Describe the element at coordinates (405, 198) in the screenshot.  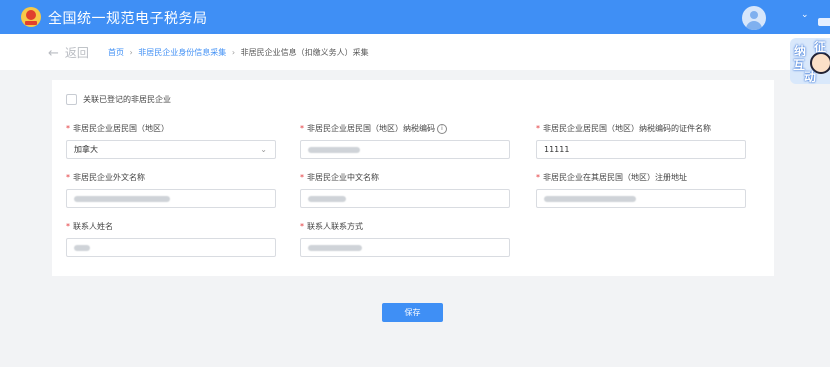
I see `chinese-name-input` at that location.